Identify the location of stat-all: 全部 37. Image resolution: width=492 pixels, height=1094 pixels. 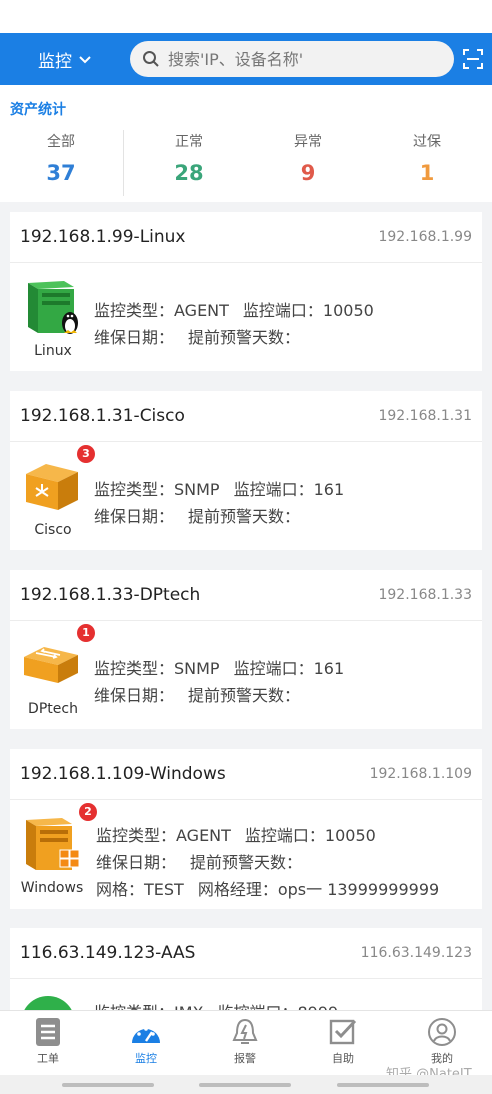
(61, 158).